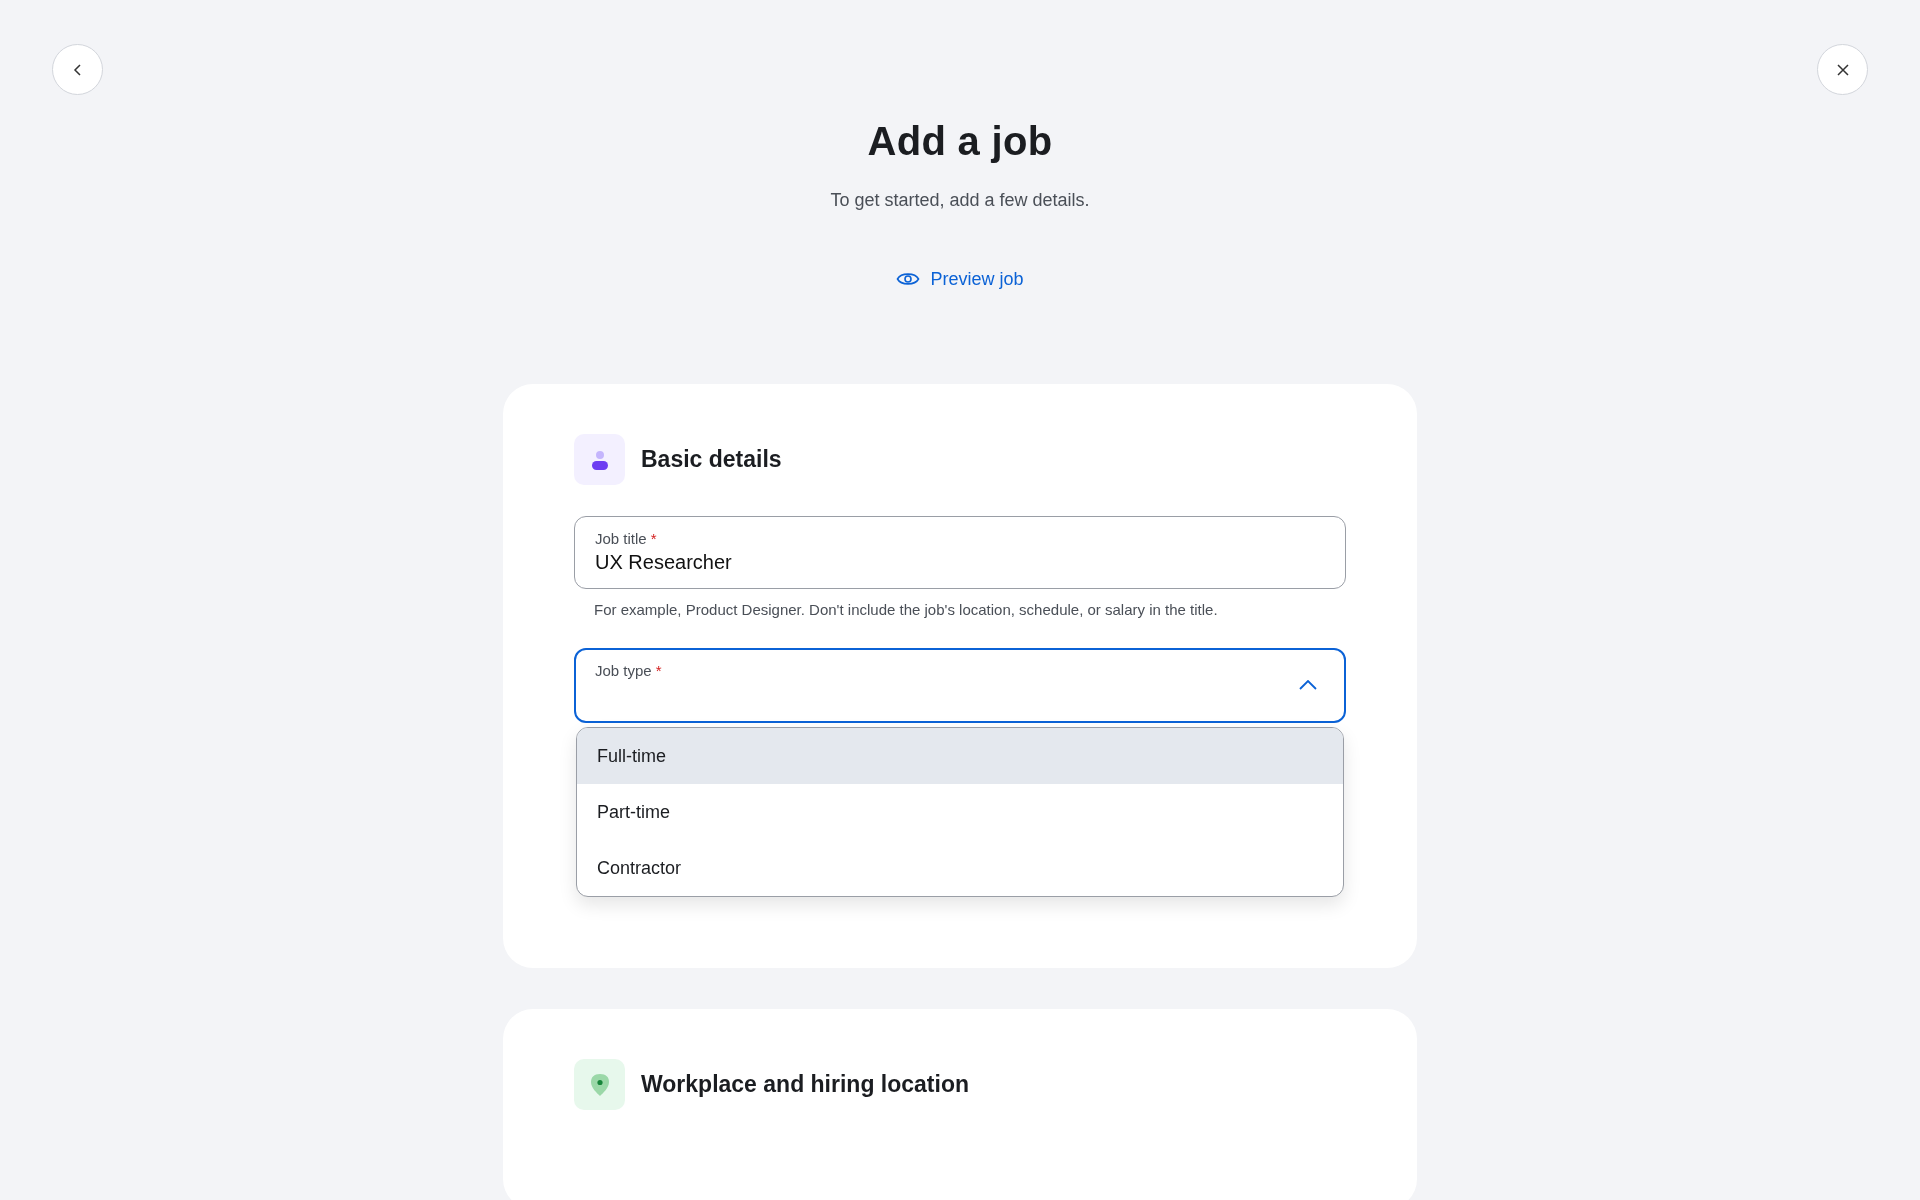 Image resolution: width=1920 pixels, height=1200 pixels. I want to click on dropdown-option: Full-time, so click(960, 756).